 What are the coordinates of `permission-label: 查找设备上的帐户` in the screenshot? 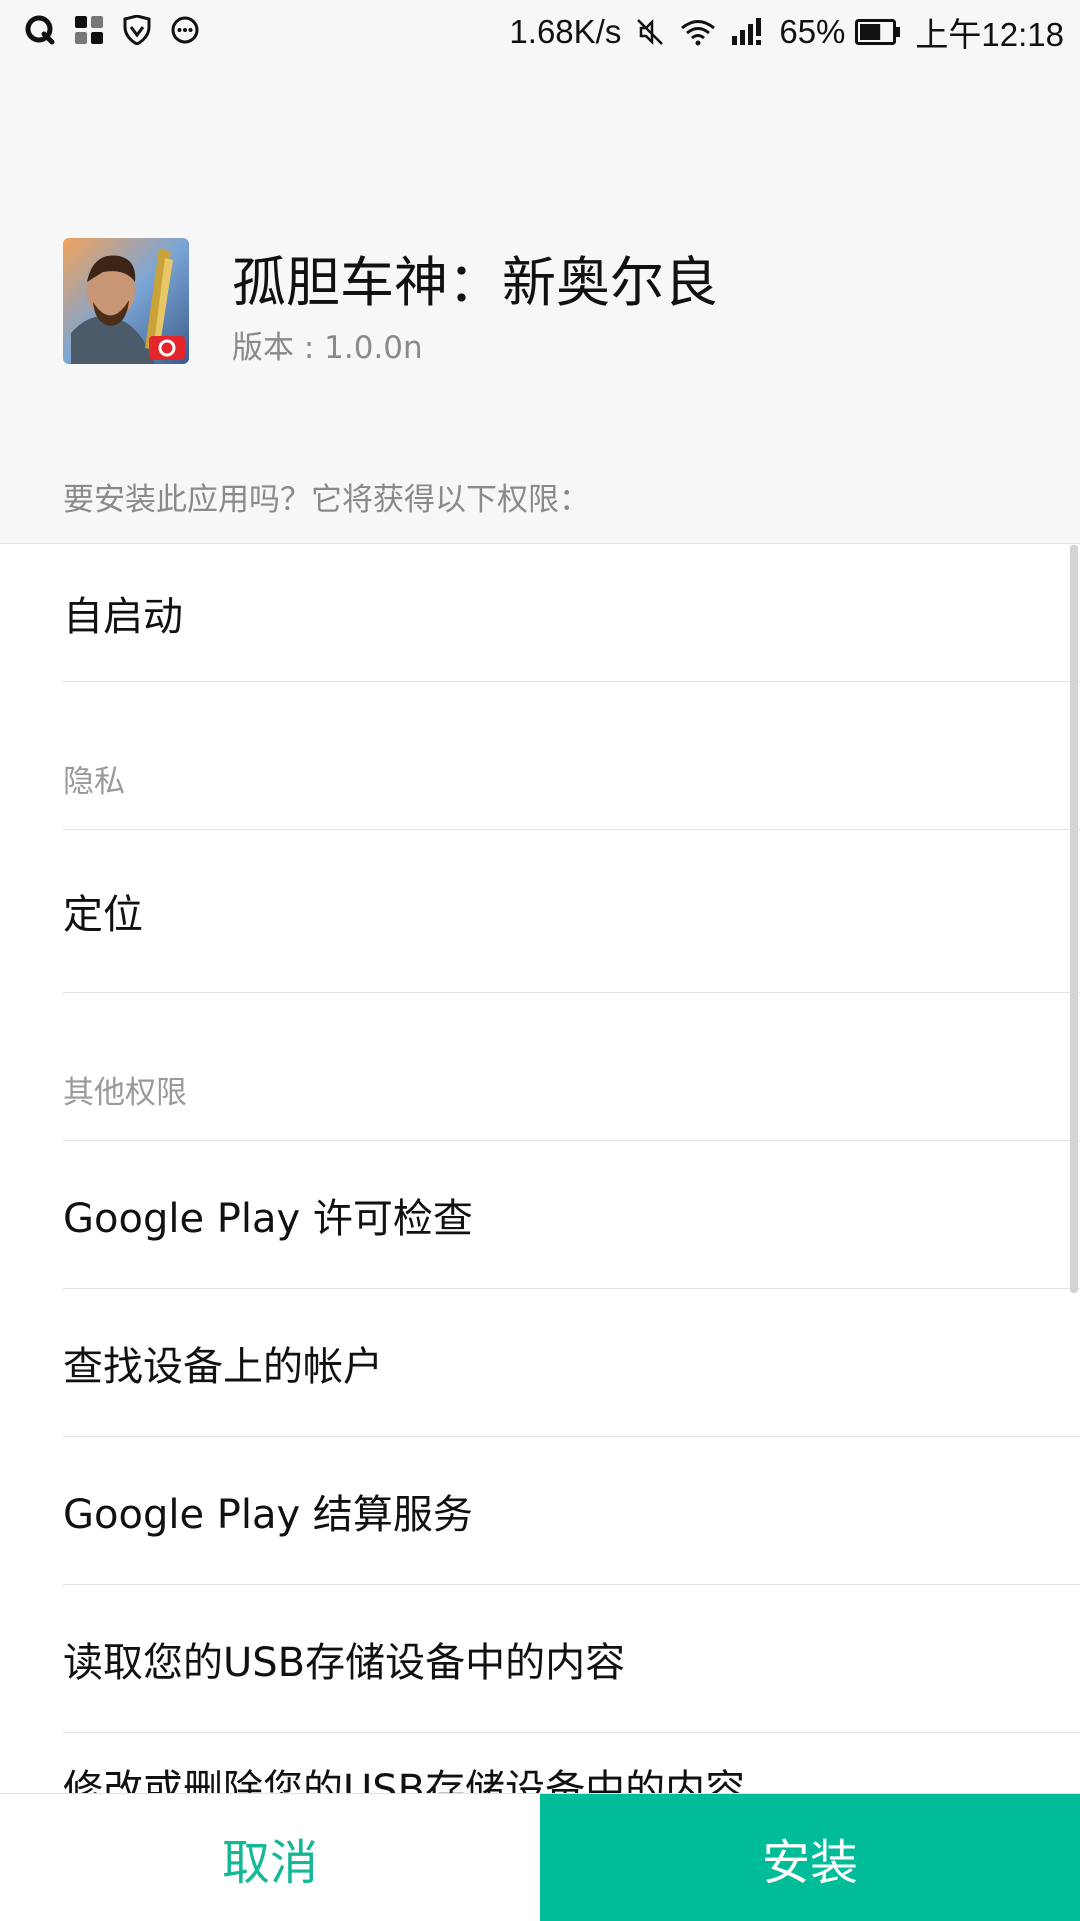 It's located at (223, 1366).